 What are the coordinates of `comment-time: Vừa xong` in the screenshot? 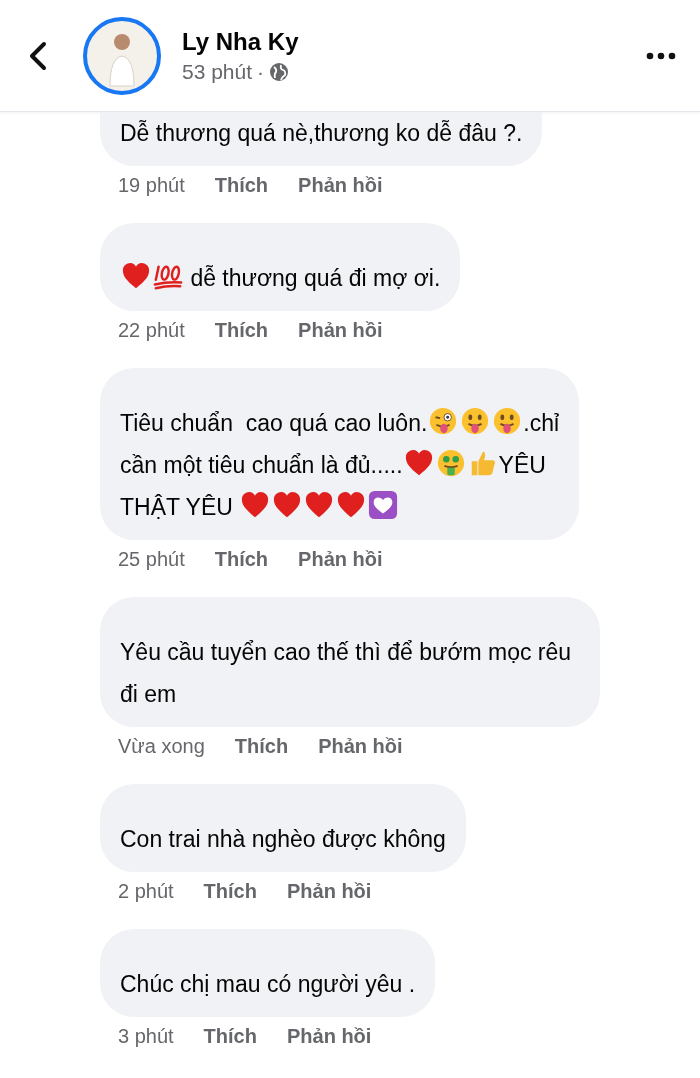 It's located at (161, 746).